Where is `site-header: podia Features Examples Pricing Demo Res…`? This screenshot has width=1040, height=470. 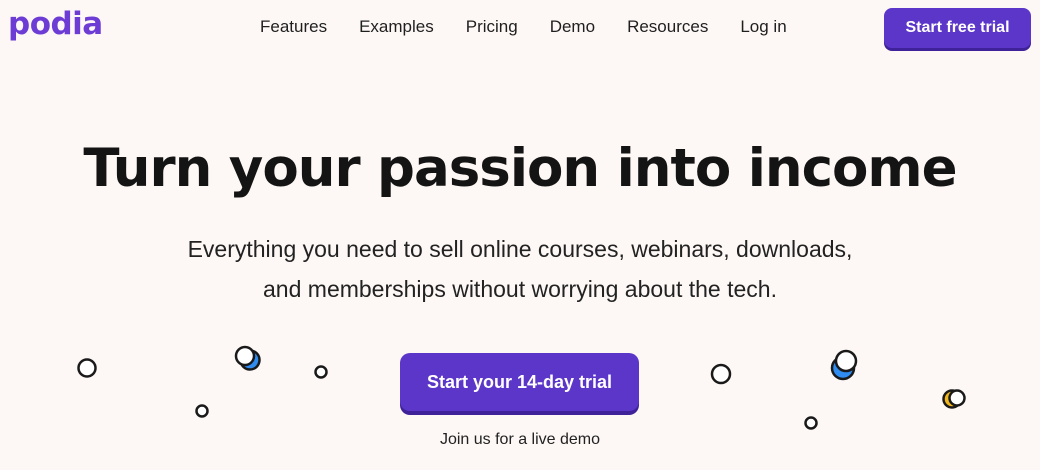
site-header: podia Features Examples Pricing Demo Res… is located at coordinates (520, 28).